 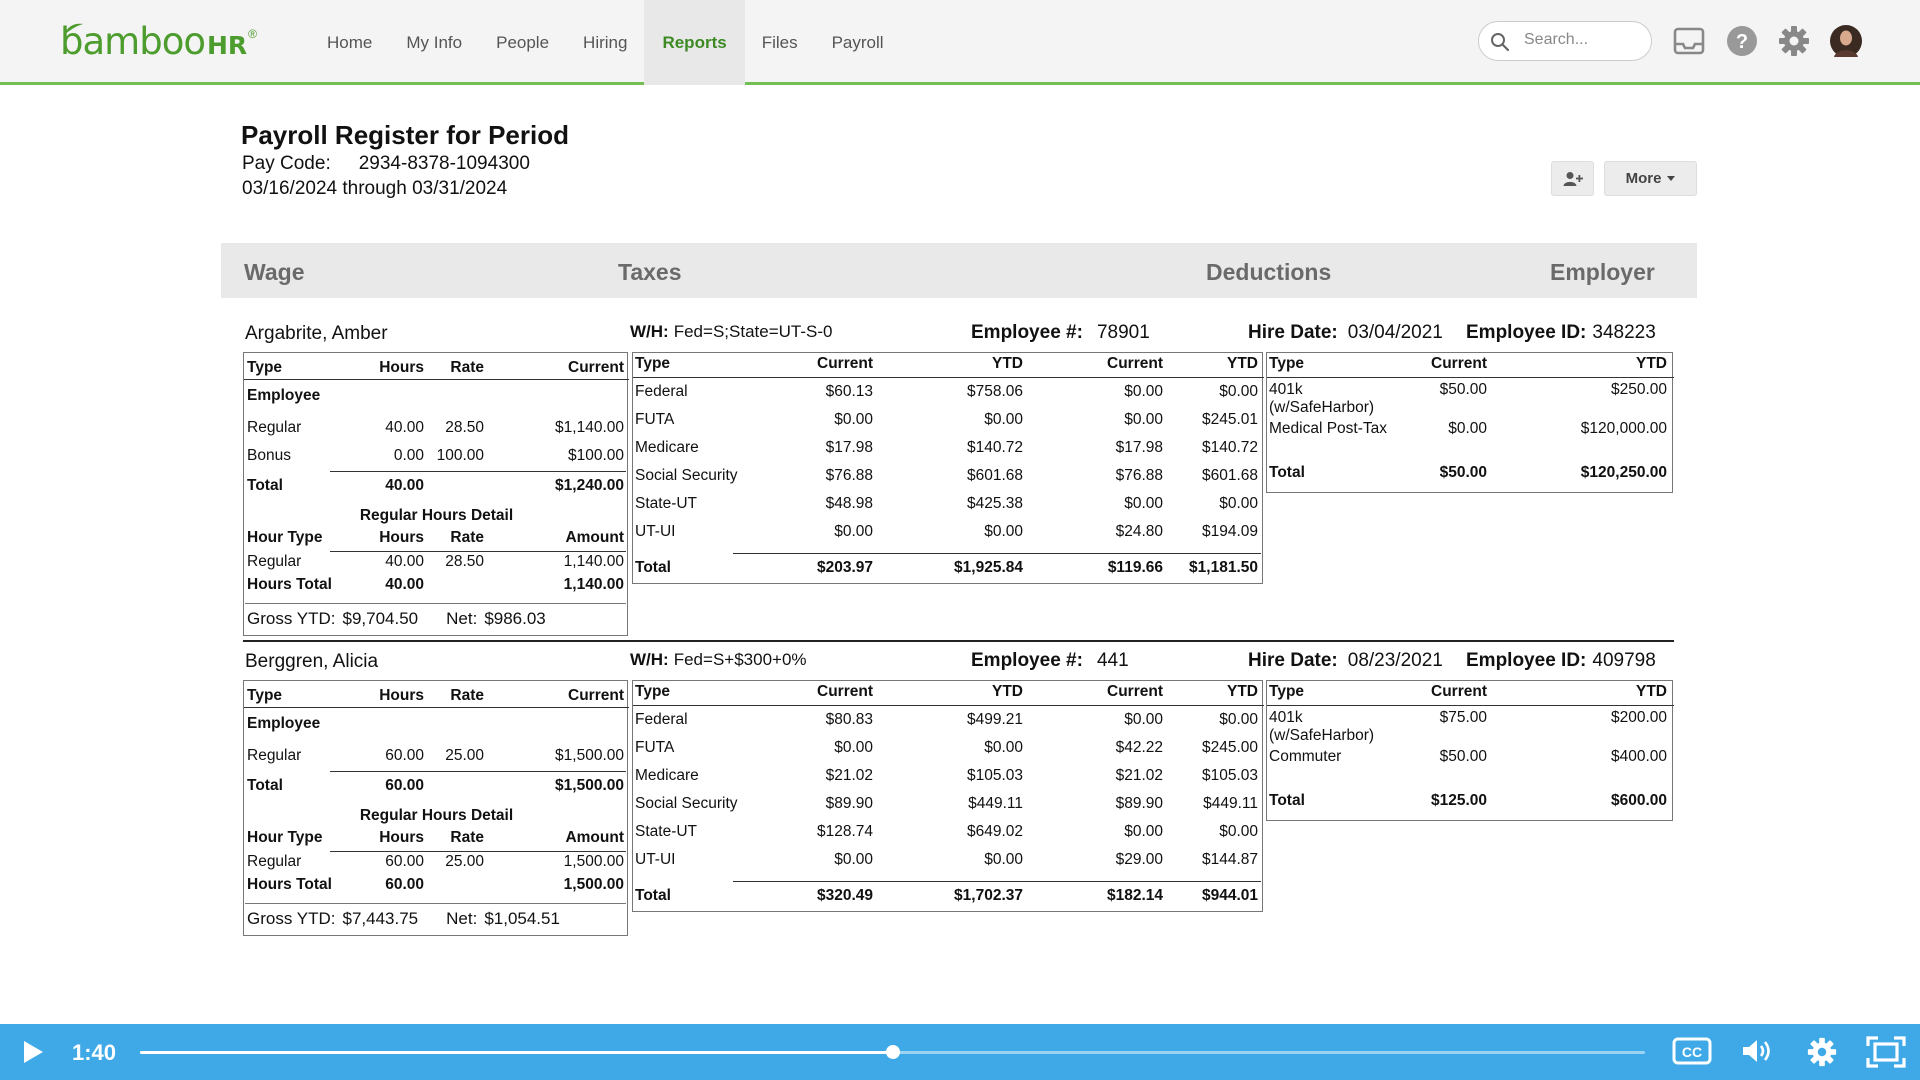 I want to click on nav-files: Files, so click(x=780, y=42).